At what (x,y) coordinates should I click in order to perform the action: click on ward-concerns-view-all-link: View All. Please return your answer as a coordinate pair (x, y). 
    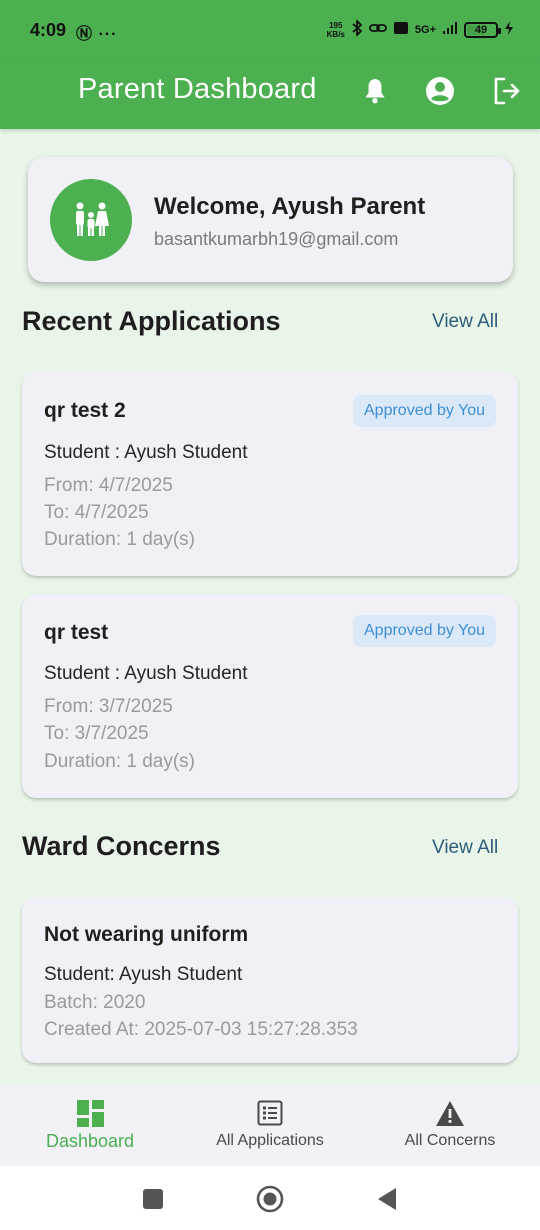
    Looking at the image, I should click on (465, 848).